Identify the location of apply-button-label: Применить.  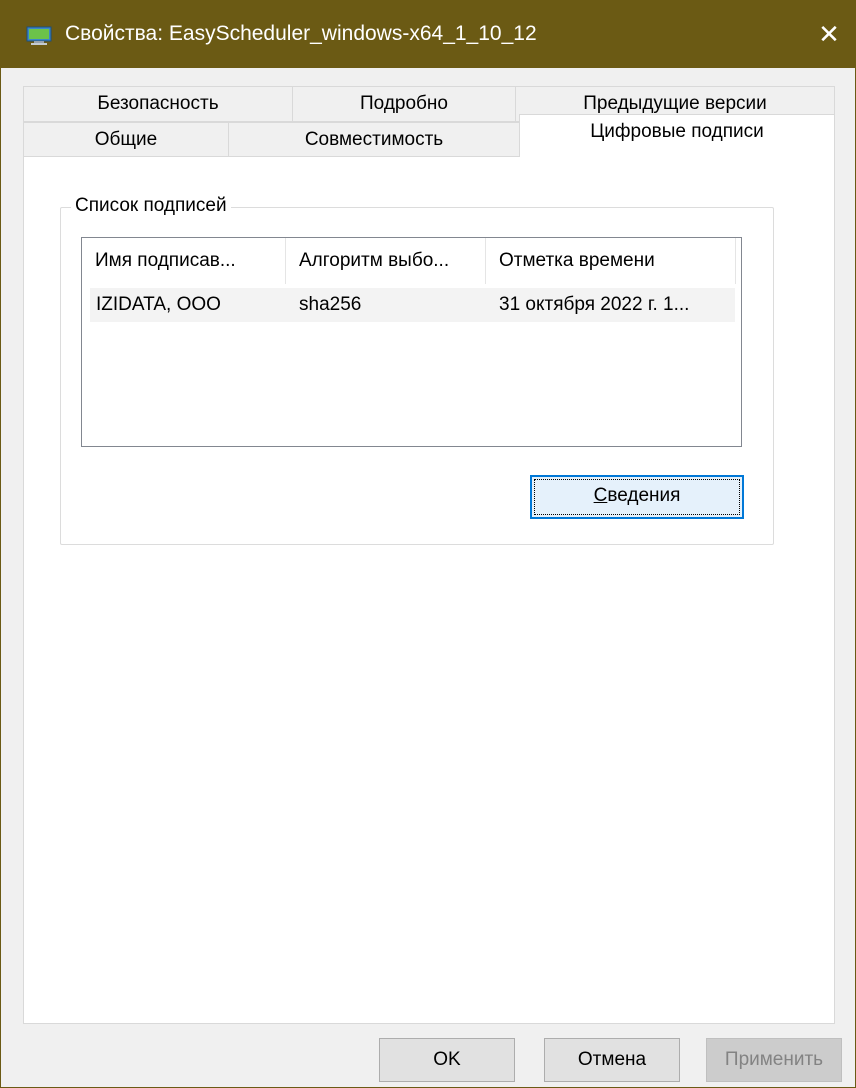
(774, 1059).